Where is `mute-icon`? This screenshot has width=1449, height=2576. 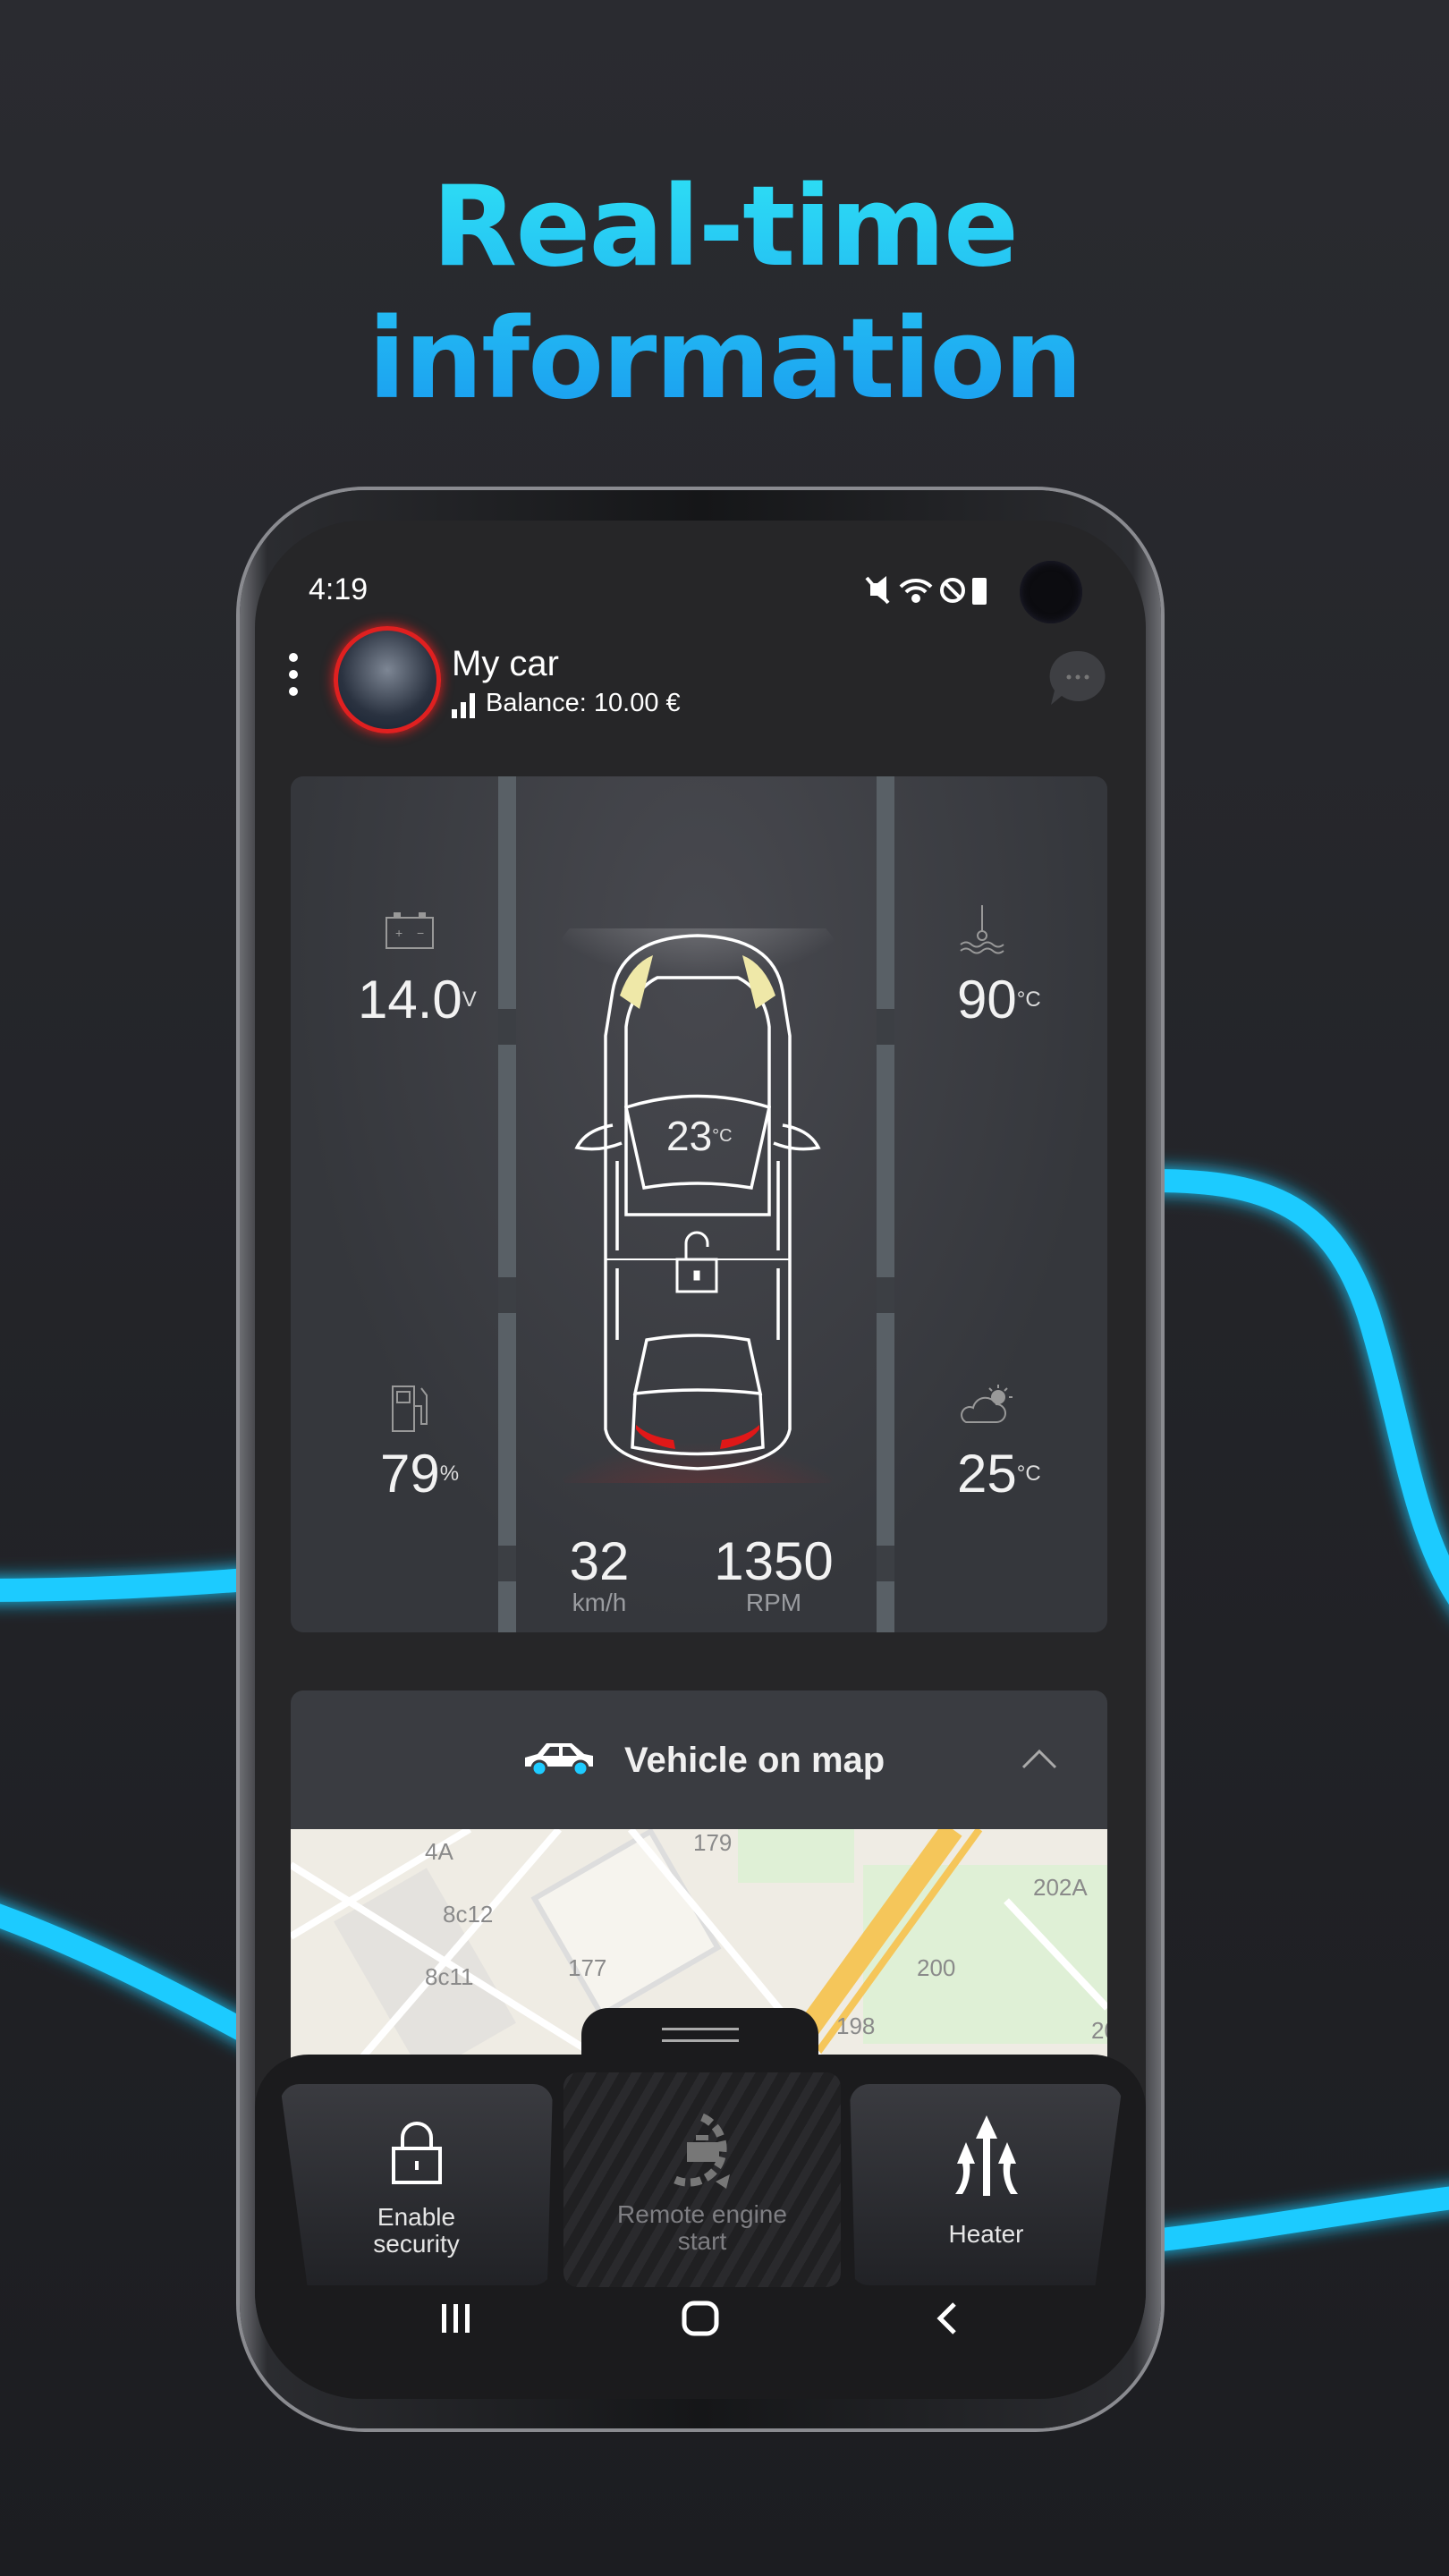
mute-icon is located at coordinates (877, 590).